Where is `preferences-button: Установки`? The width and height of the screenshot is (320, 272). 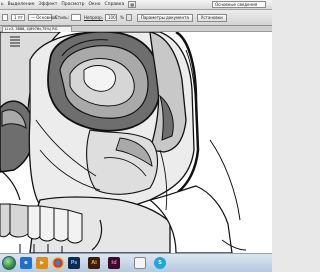 preferences-button: Установки is located at coordinates (211, 17).